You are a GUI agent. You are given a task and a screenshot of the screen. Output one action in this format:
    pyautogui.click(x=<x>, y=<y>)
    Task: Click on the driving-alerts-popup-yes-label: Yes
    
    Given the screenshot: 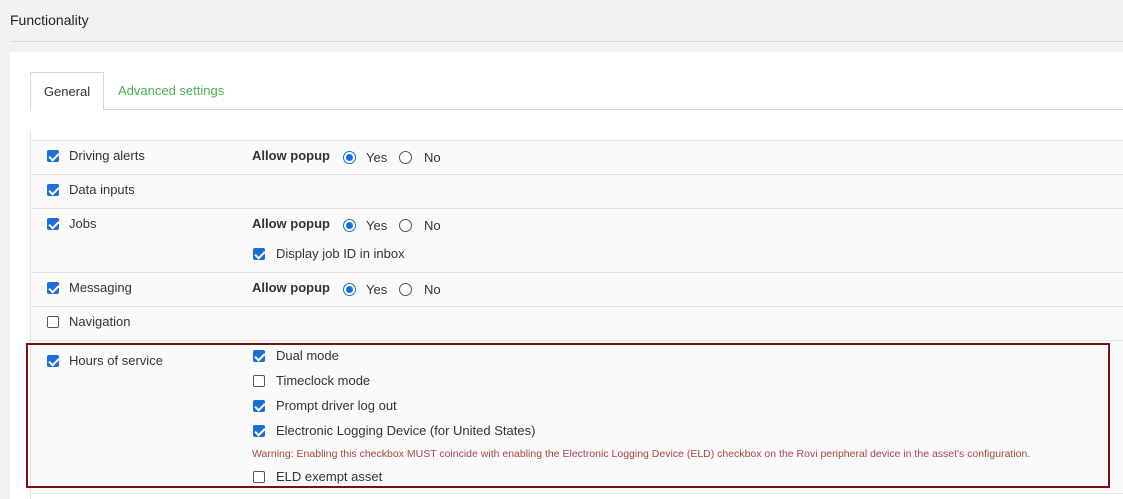 What is the action you would take?
    pyautogui.click(x=377, y=157)
    